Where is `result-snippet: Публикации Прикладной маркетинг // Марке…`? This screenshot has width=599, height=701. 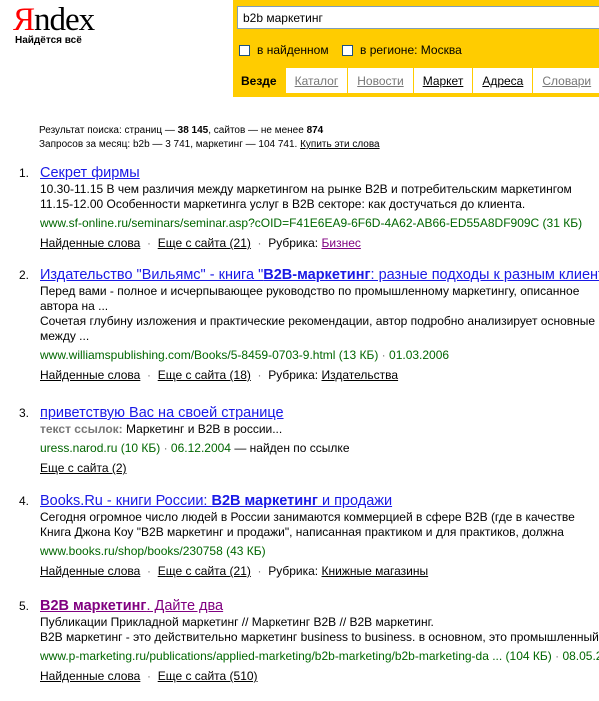
result-snippet: Публикации Прикладной маркетинг // Марке… is located at coordinates (319, 622).